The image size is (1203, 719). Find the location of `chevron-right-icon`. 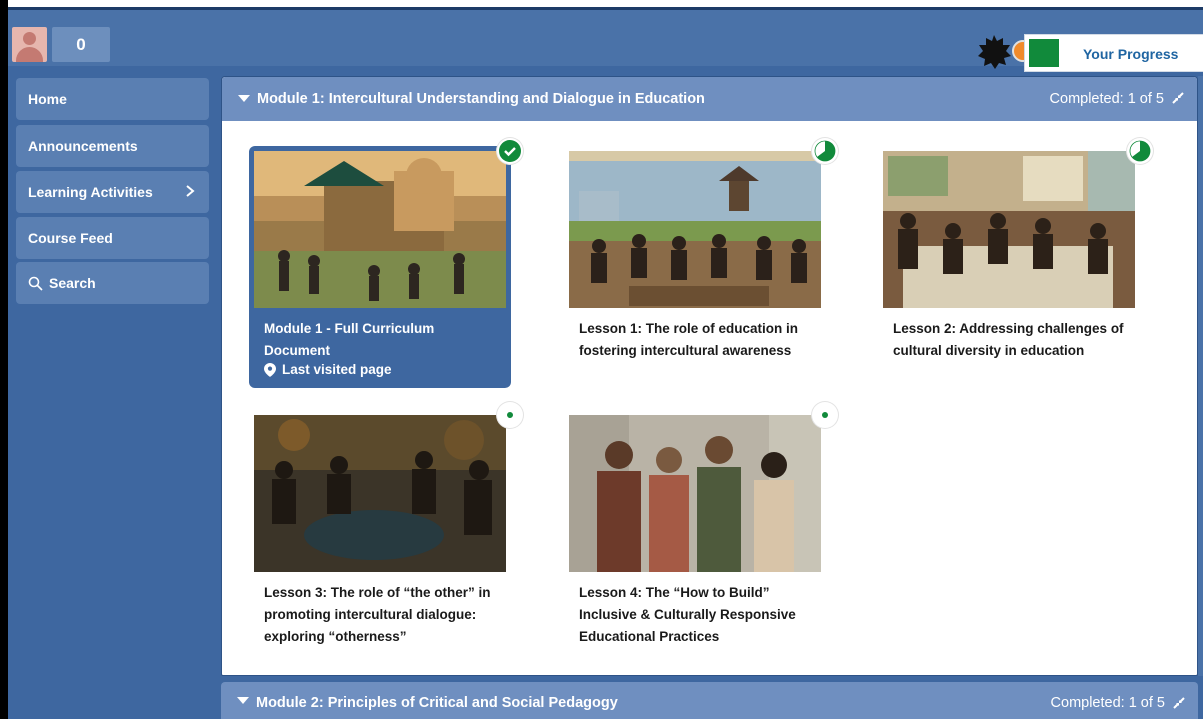

chevron-right-icon is located at coordinates (190, 191).